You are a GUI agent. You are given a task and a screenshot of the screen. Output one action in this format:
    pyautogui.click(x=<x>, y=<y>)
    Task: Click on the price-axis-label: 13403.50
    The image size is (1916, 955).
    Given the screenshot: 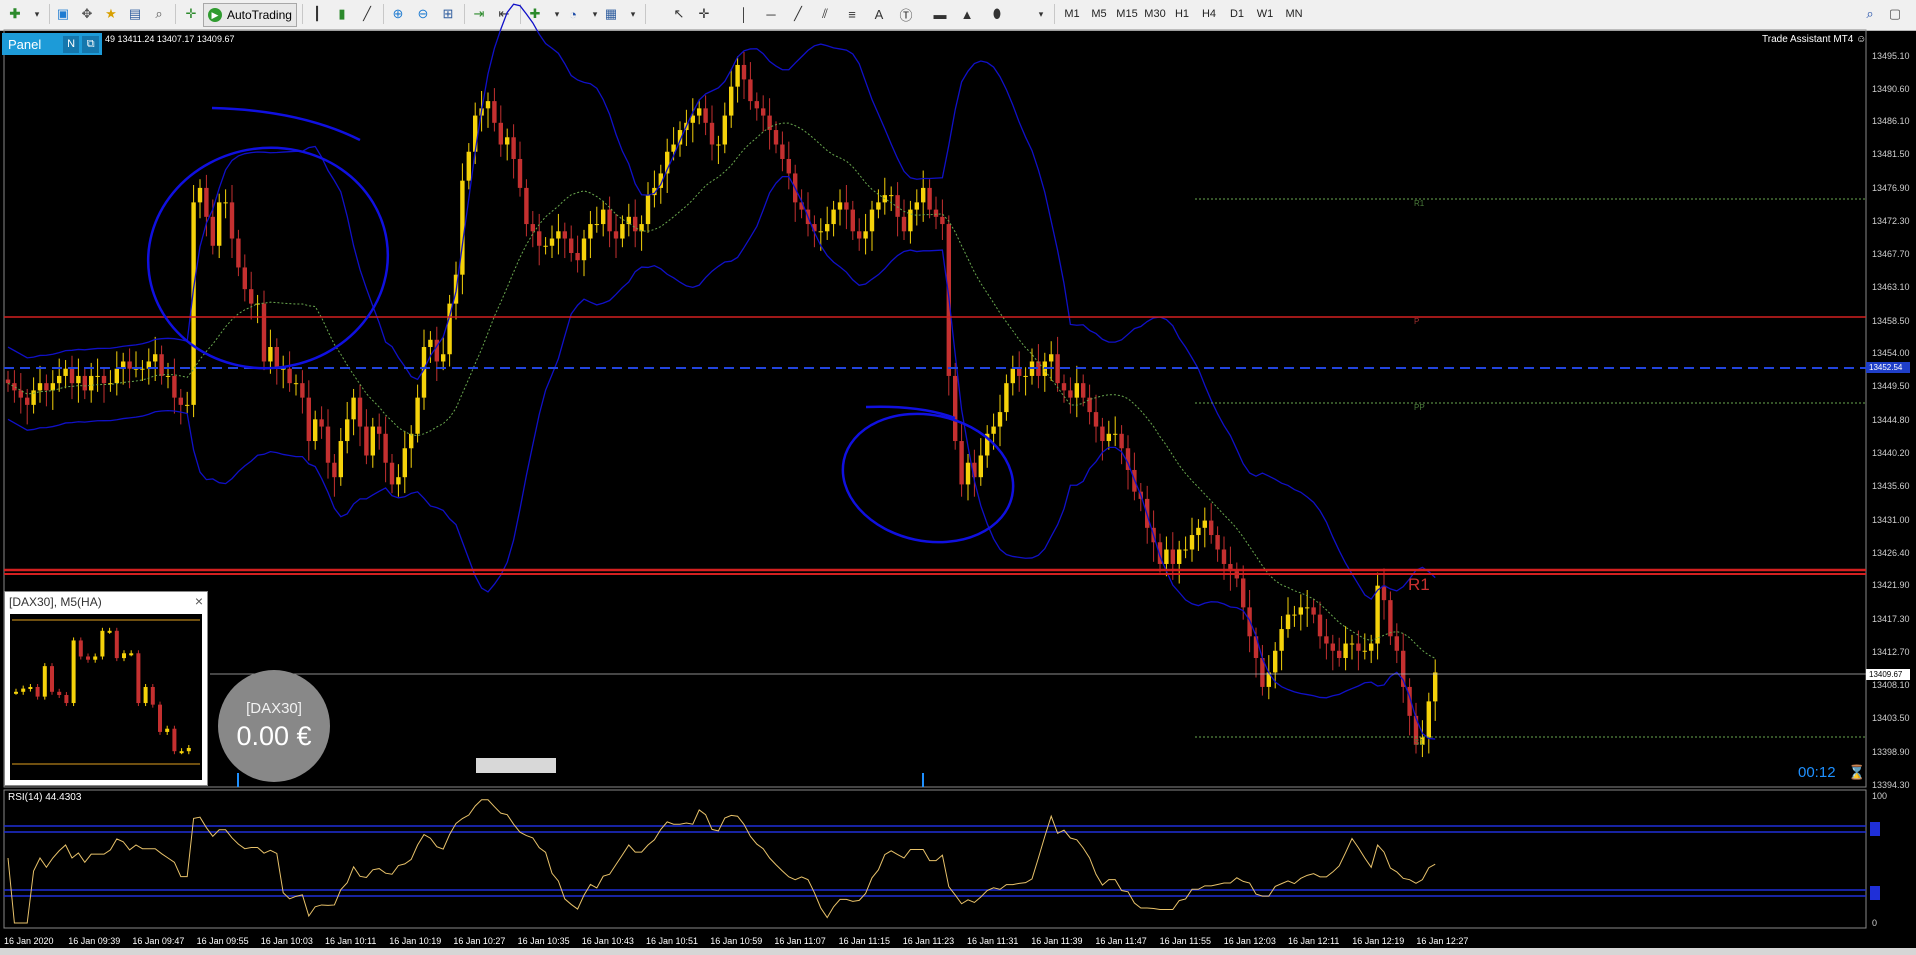 What is the action you would take?
    pyautogui.click(x=1891, y=718)
    